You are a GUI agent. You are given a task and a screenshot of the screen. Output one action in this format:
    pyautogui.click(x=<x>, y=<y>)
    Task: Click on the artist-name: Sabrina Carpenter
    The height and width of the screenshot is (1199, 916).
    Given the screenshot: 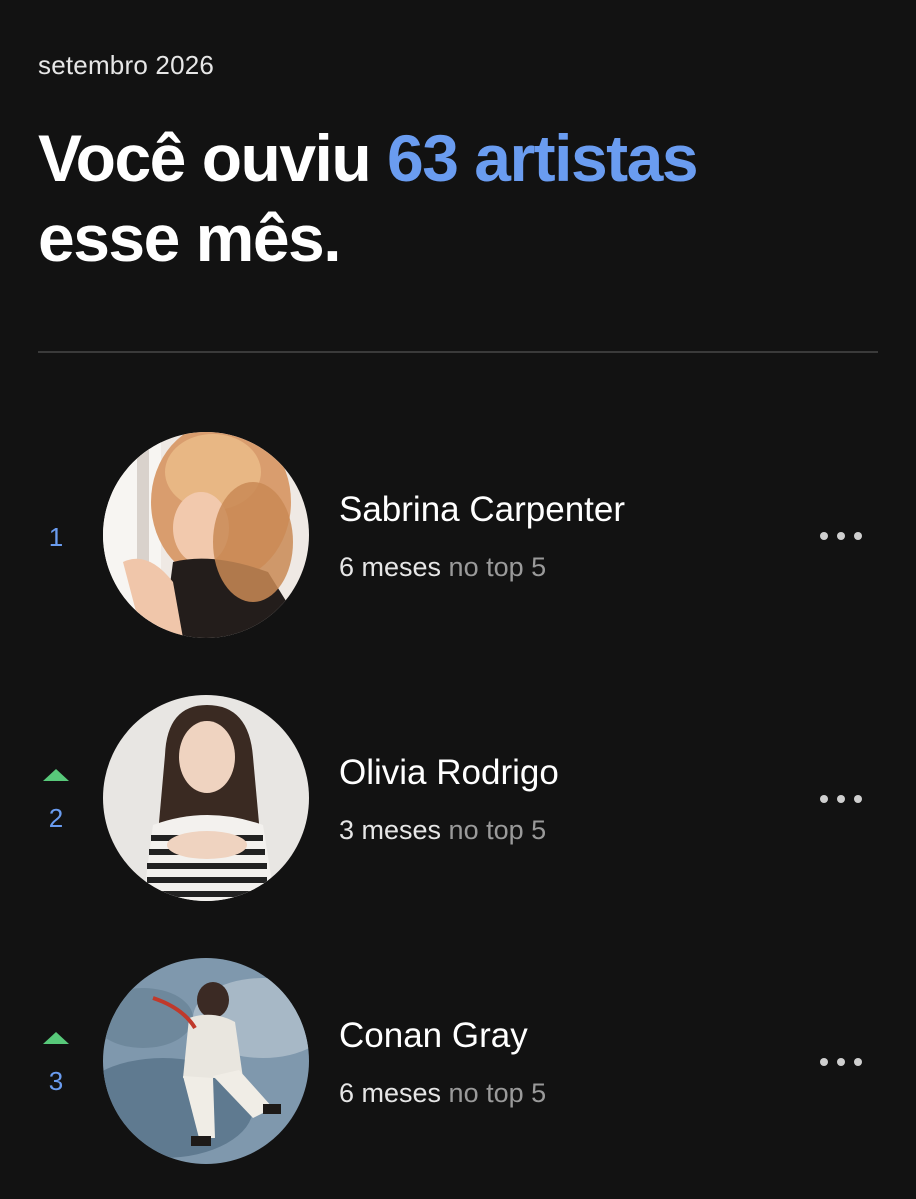 What is the action you would take?
    pyautogui.click(x=482, y=510)
    